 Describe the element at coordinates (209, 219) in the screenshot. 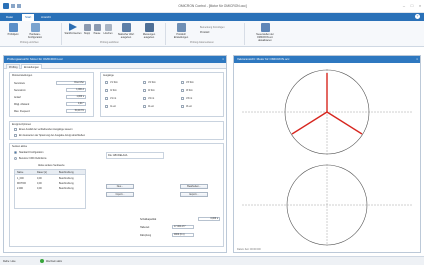

I see `switching-capacity-input: 0,000 s` at that location.